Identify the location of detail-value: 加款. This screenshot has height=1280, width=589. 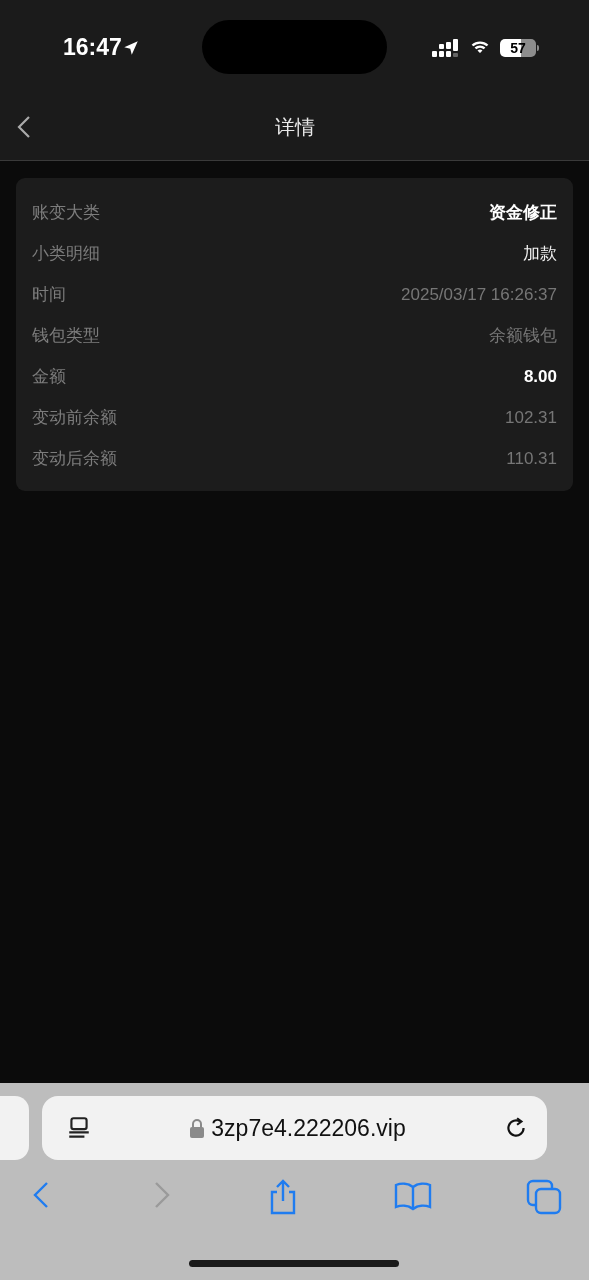
(540, 254).